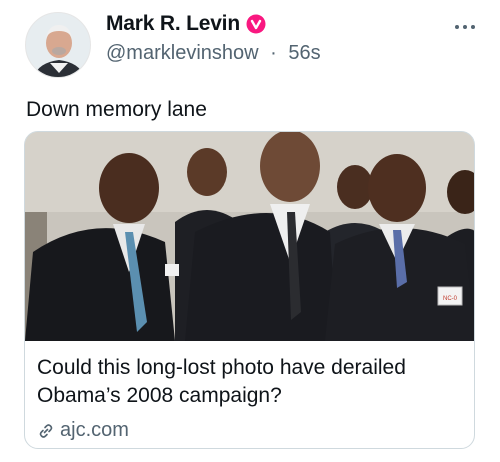  What do you see at coordinates (94, 430) in the screenshot?
I see `link-card-domain: ajc.com` at bounding box center [94, 430].